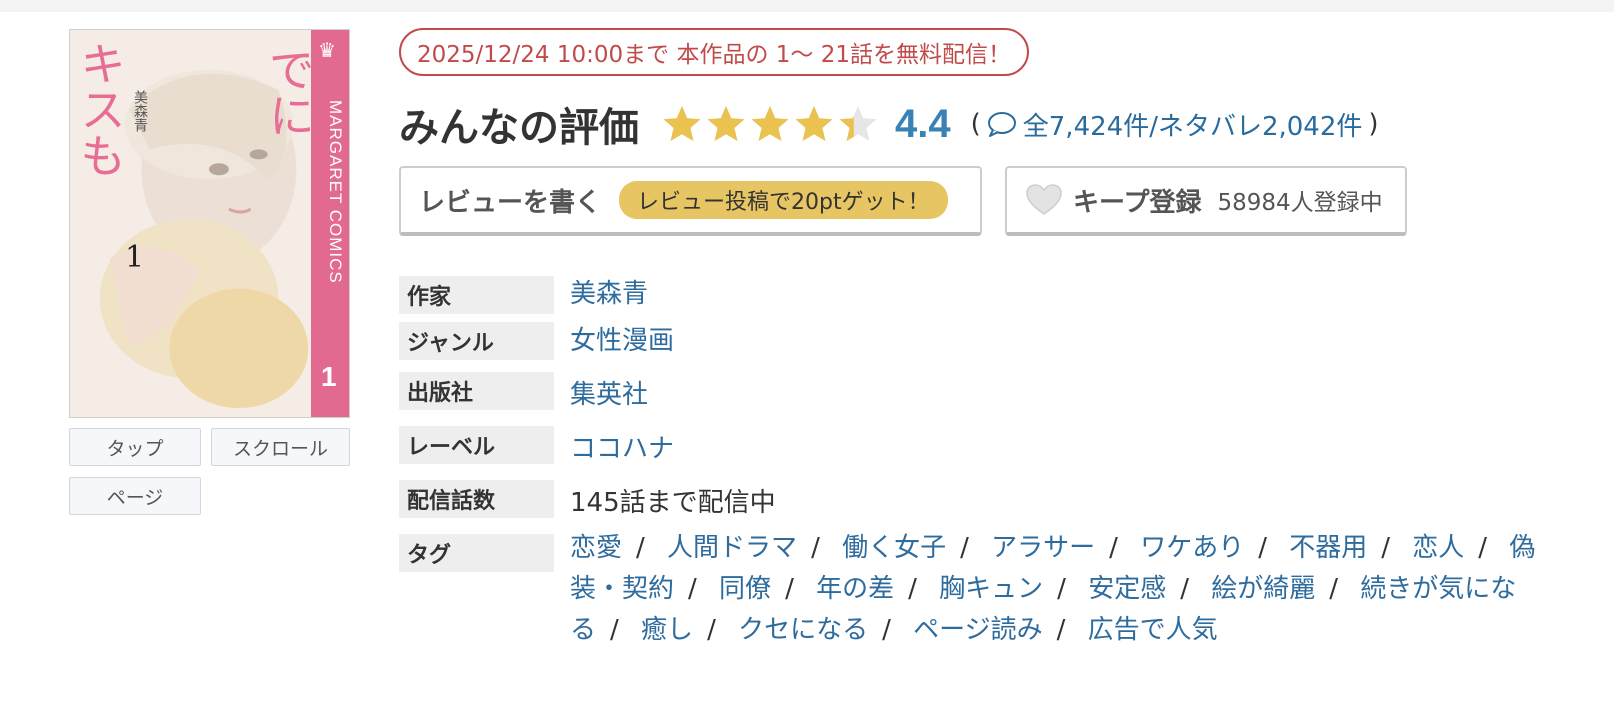 The image size is (1614, 710). I want to click on tag-link: ワケあり, so click(1192, 548).